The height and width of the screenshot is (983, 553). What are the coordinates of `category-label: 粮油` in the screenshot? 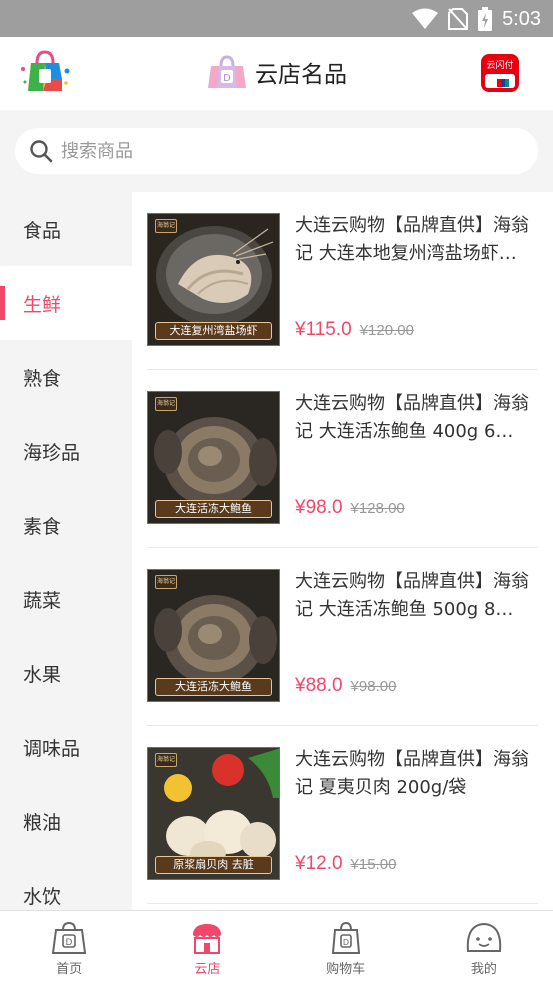 It's located at (42, 822).